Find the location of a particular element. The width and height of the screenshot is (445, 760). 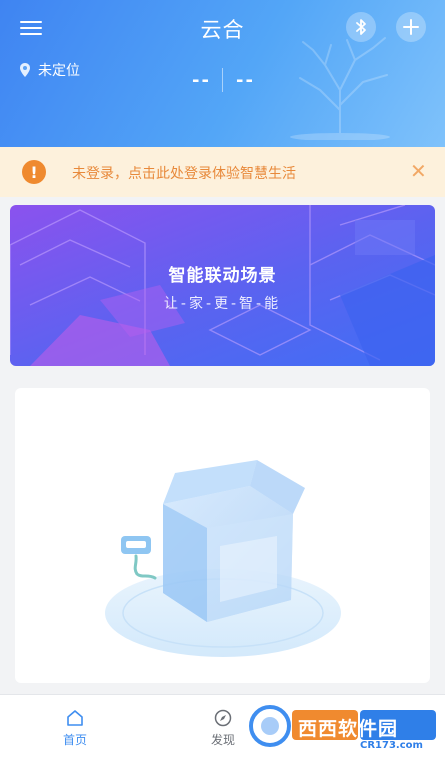

location-text: 未定位 is located at coordinates (59, 71).